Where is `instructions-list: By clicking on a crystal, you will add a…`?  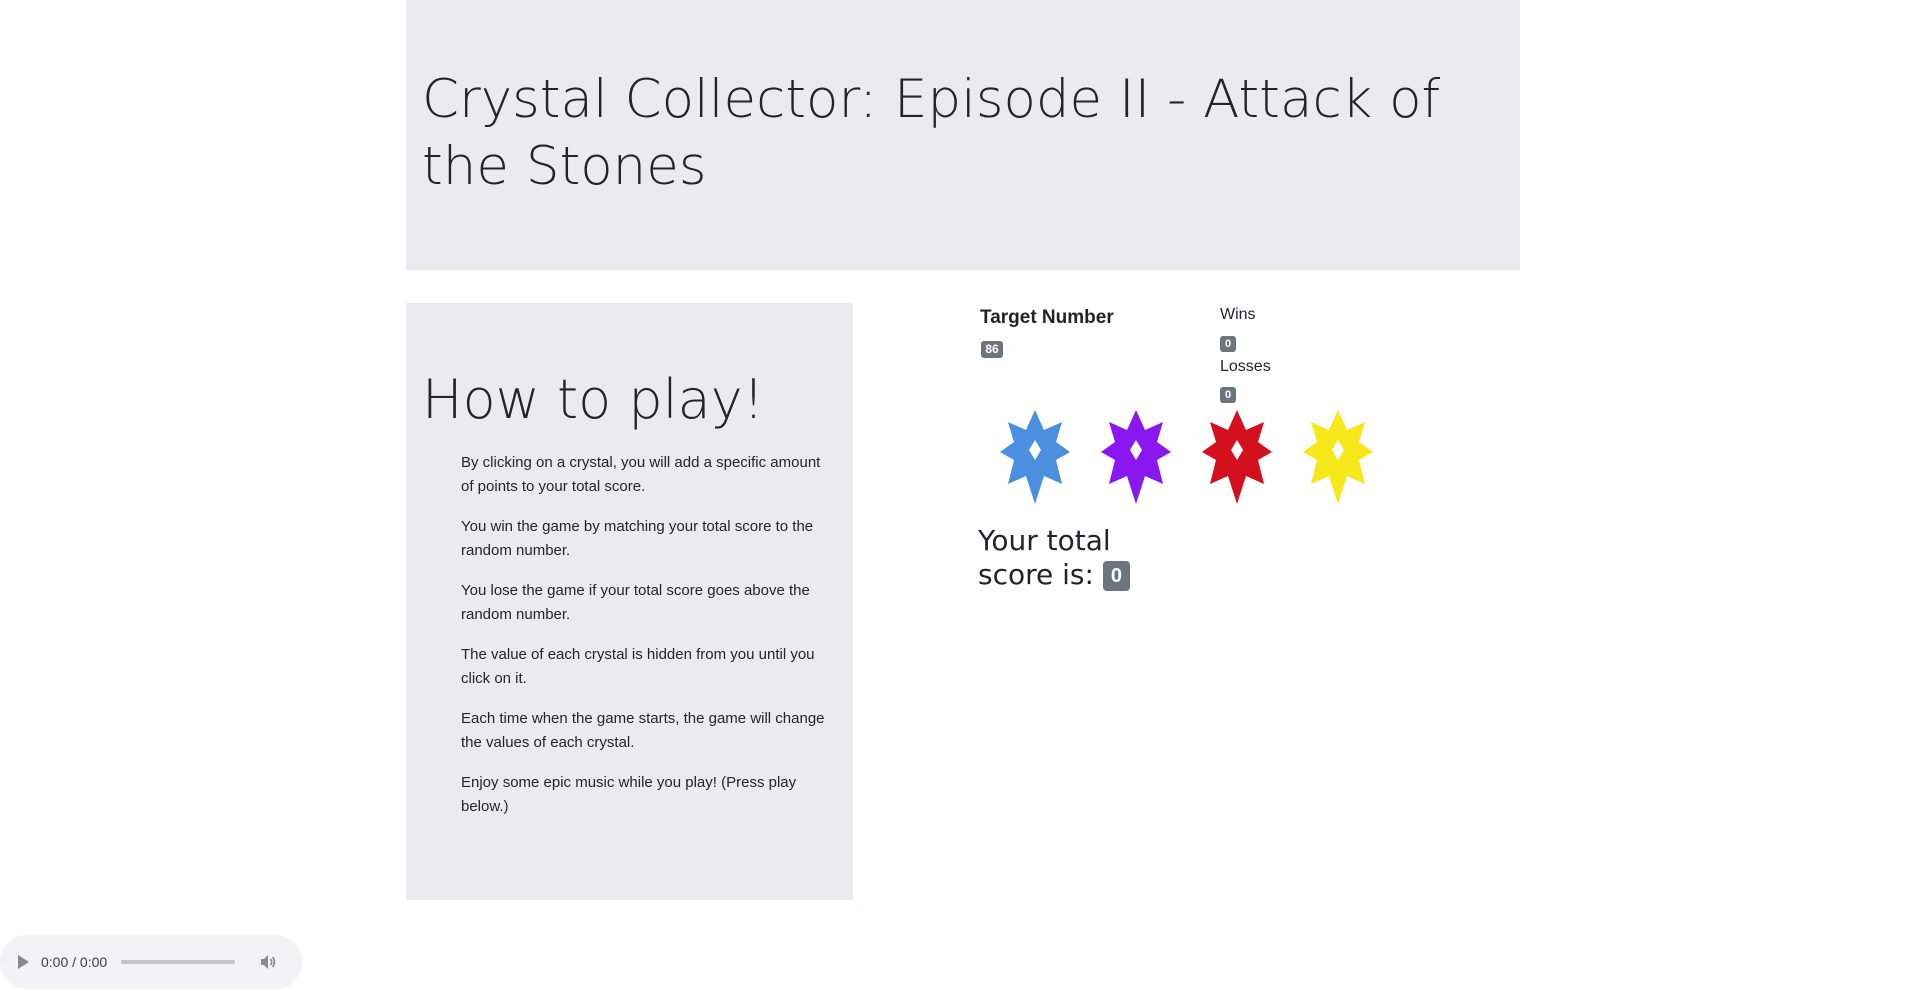
instructions-list: By clicking on a crystal, you will add a… is located at coordinates (646, 643).